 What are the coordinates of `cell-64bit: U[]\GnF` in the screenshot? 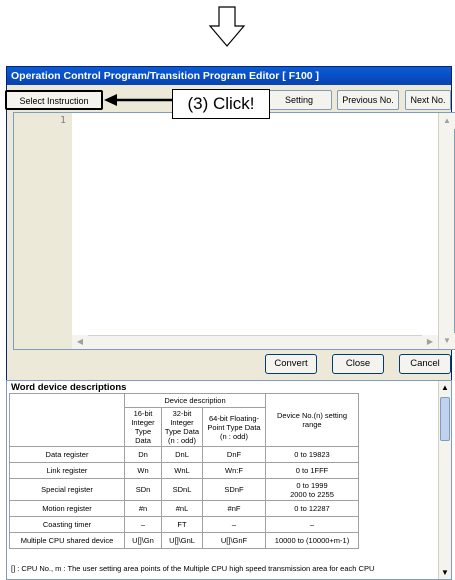 It's located at (234, 540).